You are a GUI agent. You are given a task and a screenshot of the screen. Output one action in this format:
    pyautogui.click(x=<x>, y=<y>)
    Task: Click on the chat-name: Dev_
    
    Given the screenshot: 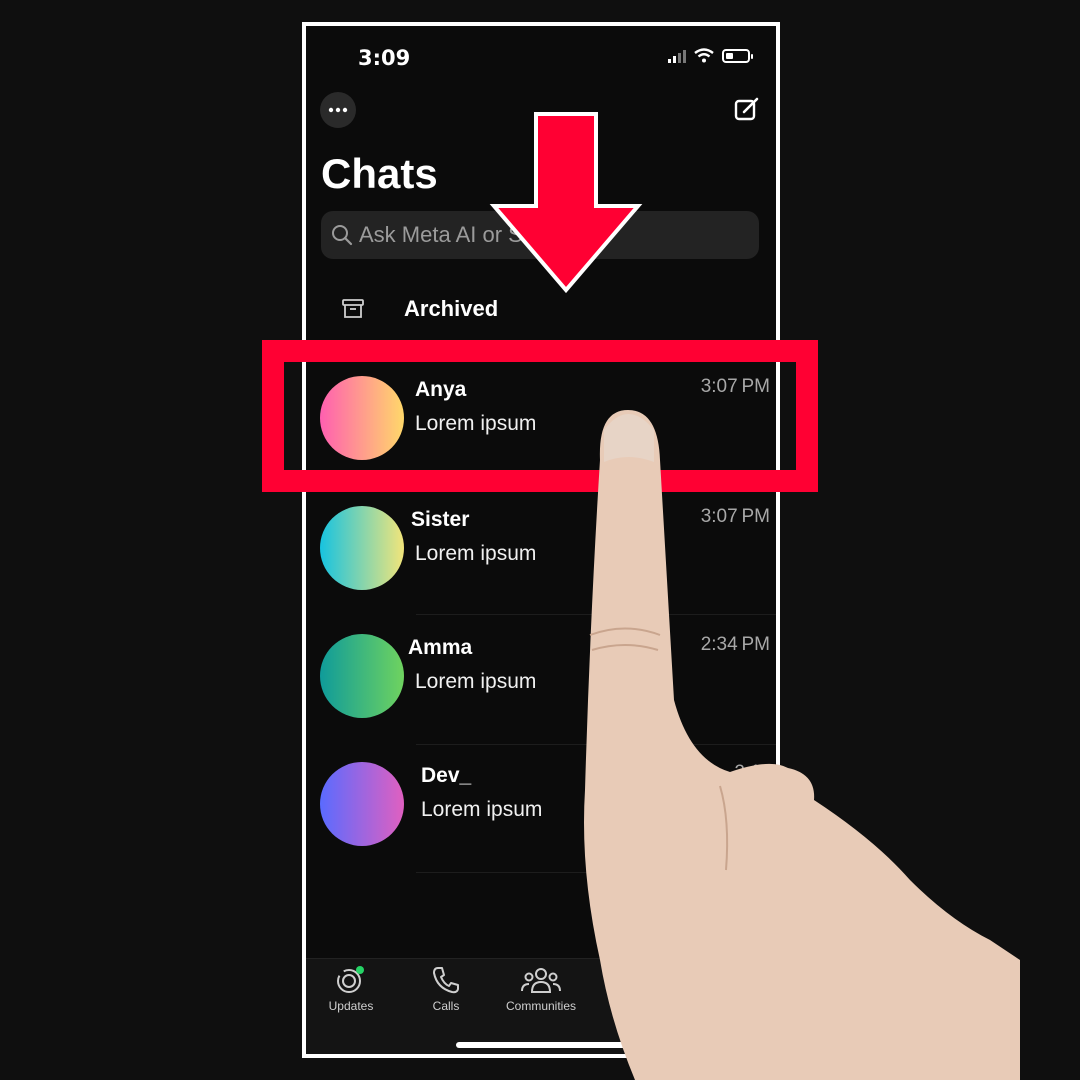 What is the action you would take?
    pyautogui.click(x=446, y=775)
    